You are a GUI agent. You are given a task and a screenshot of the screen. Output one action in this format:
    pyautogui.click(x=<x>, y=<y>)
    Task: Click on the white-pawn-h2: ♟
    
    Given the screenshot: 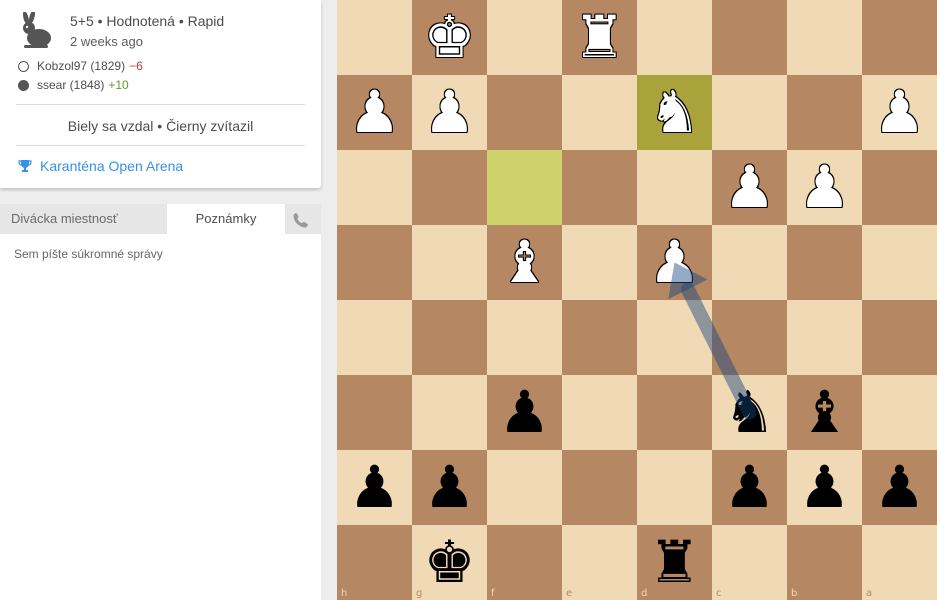 What is the action you would take?
    pyautogui.click(x=374, y=112)
    